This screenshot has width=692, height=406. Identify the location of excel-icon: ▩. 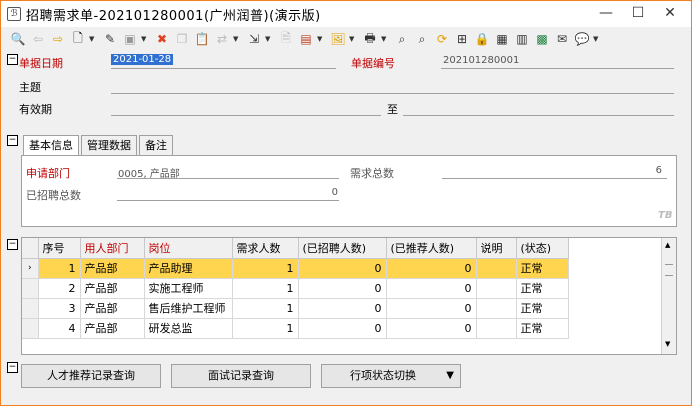
(542, 39).